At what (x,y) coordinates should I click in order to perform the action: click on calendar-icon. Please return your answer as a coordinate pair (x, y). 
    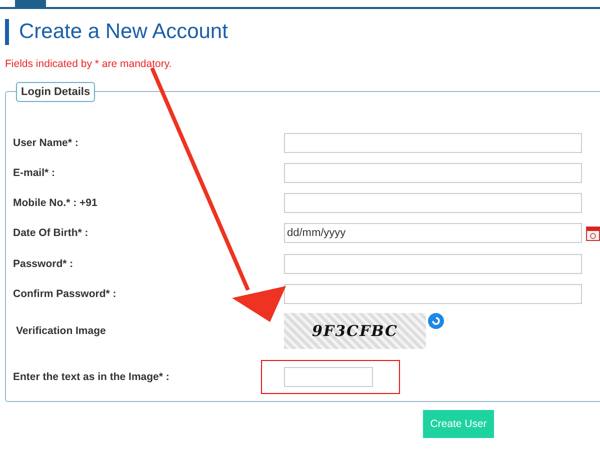
    Looking at the image, I should click on (593, 233).